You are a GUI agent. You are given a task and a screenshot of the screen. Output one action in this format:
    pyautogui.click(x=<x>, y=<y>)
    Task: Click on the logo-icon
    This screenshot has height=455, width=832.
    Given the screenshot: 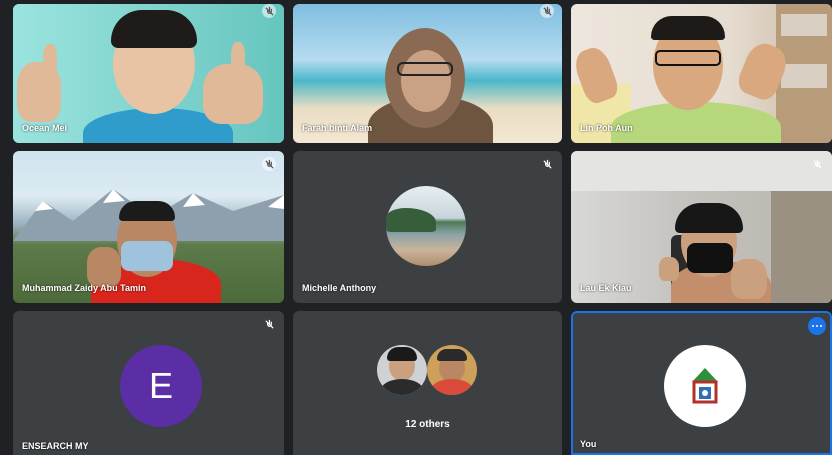 What is the action you would take?
    pyautogui.click(x=705, y=386)
    